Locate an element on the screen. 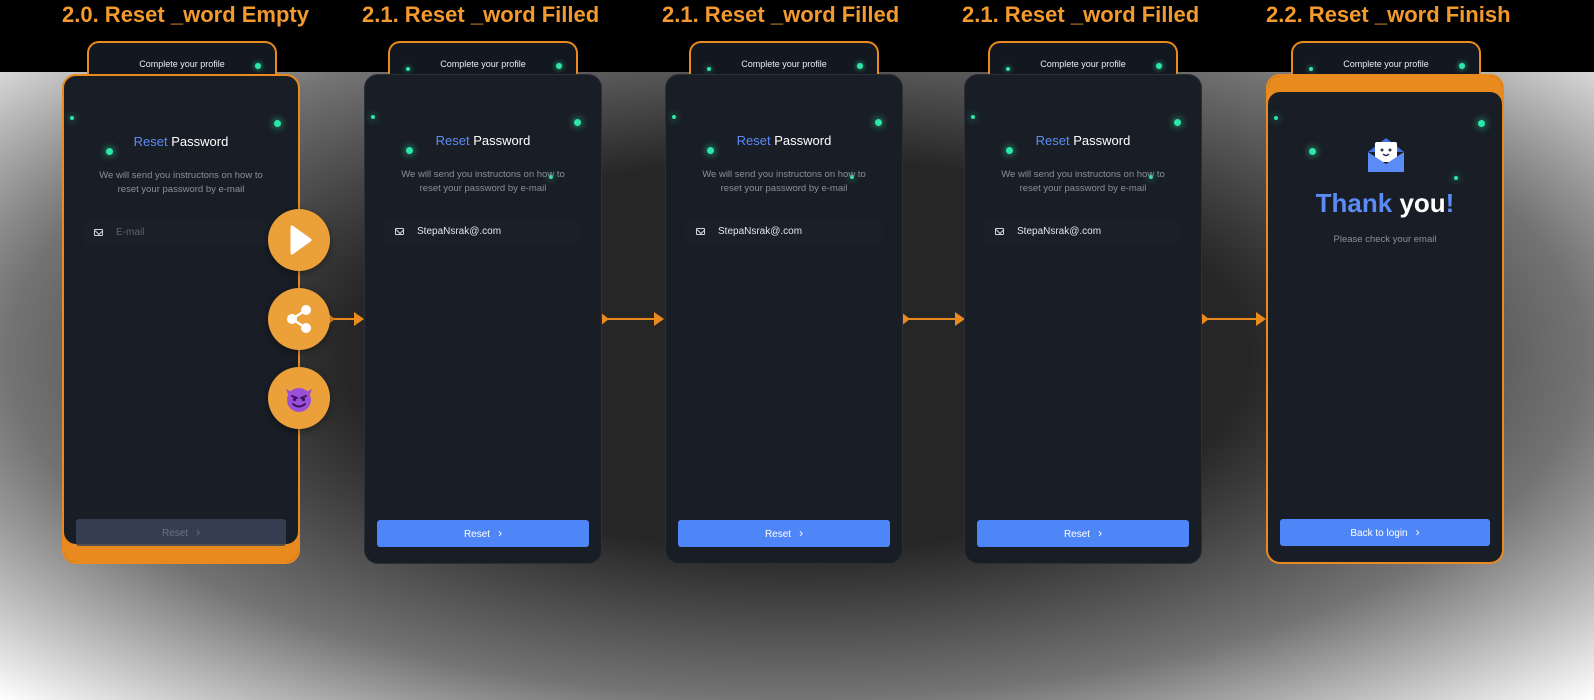  share-button is located at coordinates (299, 319).